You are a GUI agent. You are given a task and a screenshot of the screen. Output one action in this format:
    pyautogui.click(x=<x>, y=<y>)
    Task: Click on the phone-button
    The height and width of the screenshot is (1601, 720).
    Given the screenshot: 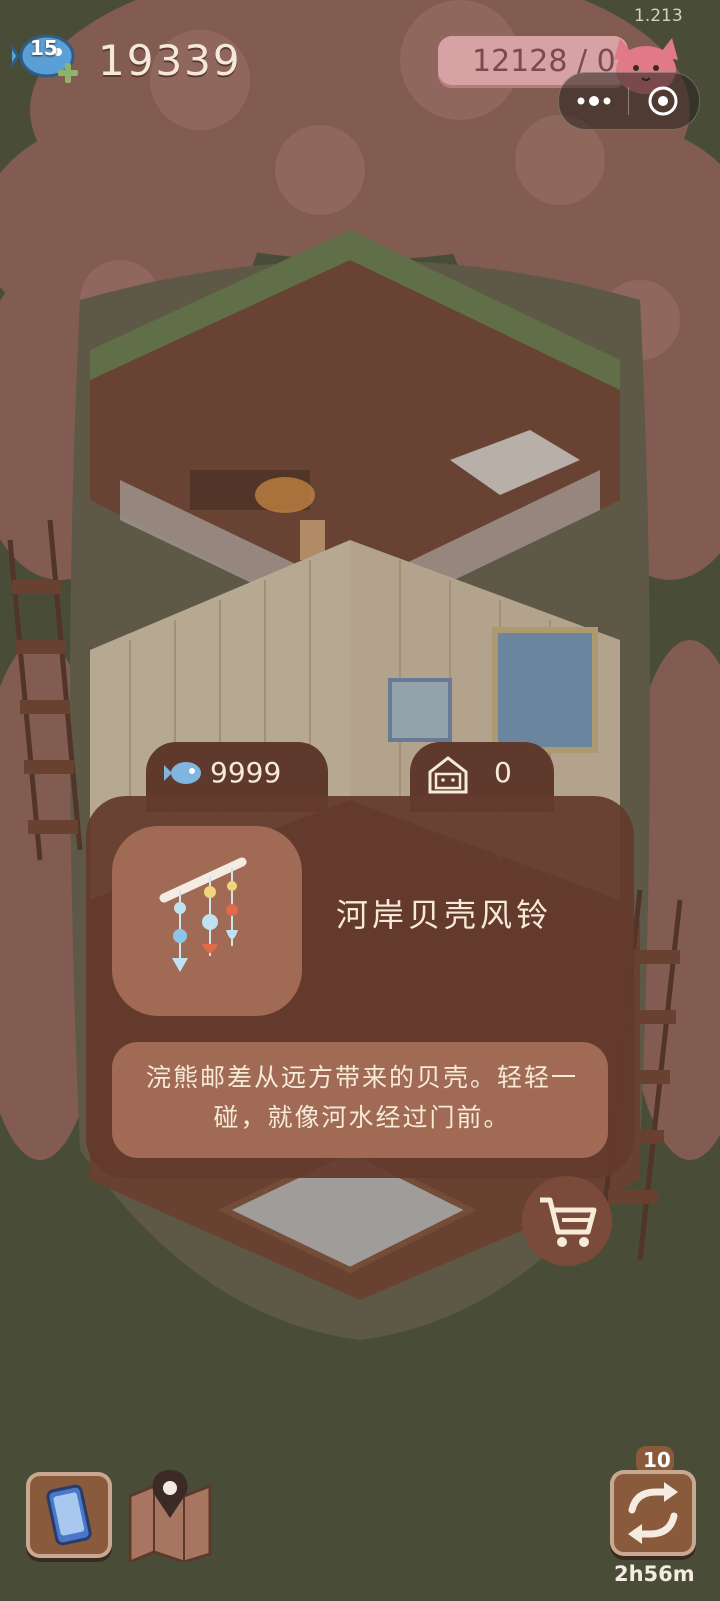 What is the action you would take?
    pyautogui.click(x=69, y=1515)
    